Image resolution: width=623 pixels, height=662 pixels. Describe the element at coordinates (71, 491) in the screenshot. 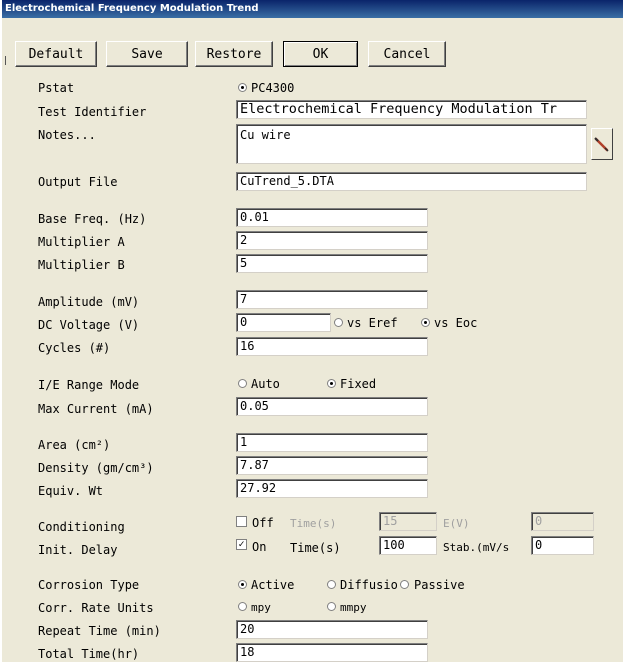

I see `equiv-wt-label: Equiv. Wt` at that location.